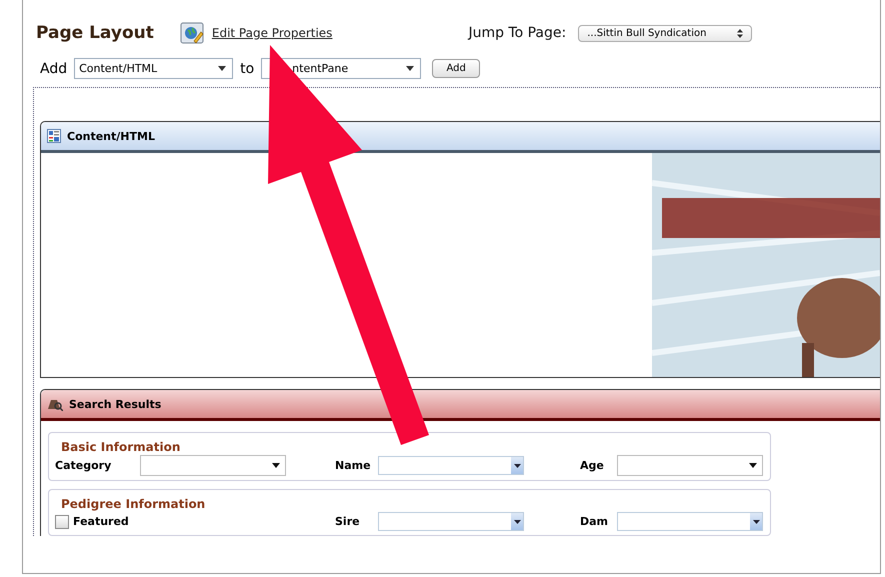  What do you see at coordinates (101, 521) in the screenshot?
I see `field-label: Featured` at bounding box center [101, 521].